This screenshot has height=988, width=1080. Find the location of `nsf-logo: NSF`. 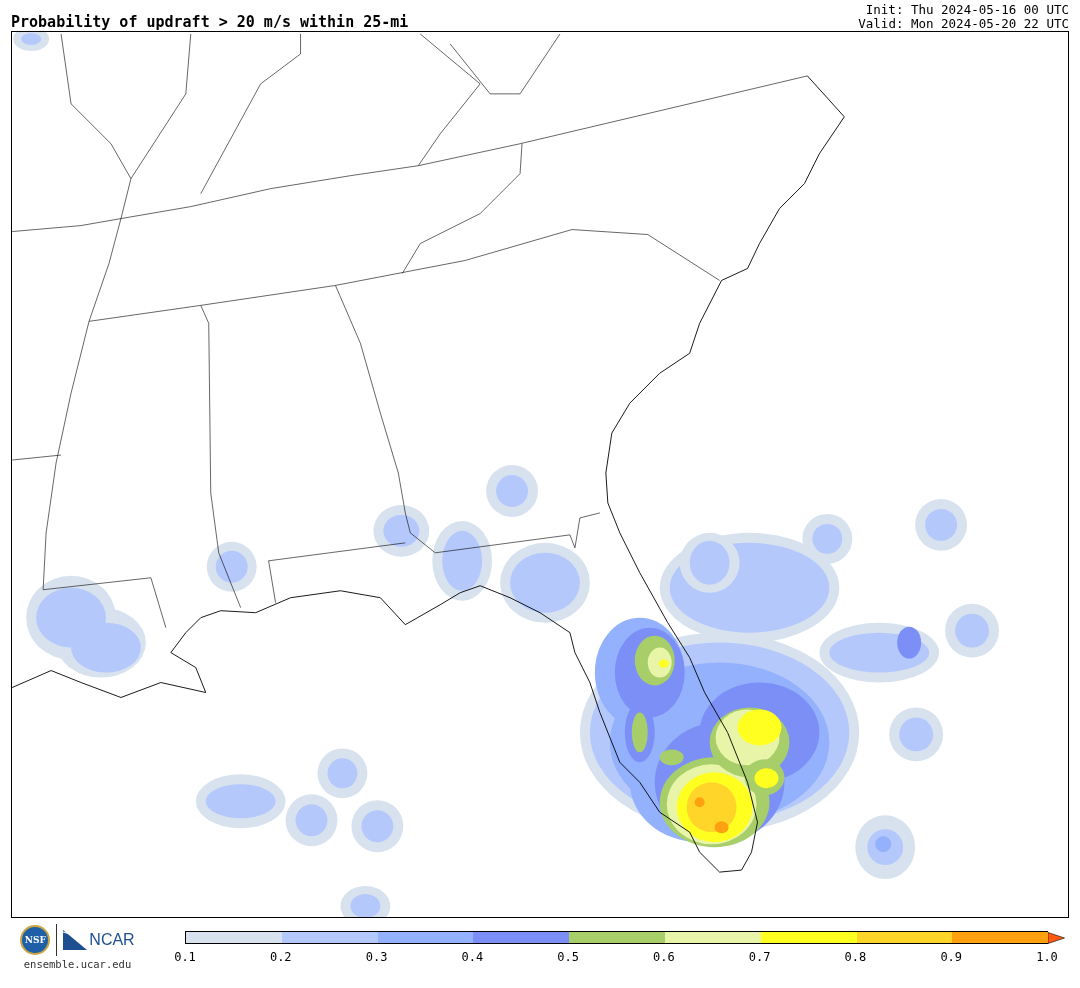

nsf-logo: NSF is located at coordinates (35, 940).